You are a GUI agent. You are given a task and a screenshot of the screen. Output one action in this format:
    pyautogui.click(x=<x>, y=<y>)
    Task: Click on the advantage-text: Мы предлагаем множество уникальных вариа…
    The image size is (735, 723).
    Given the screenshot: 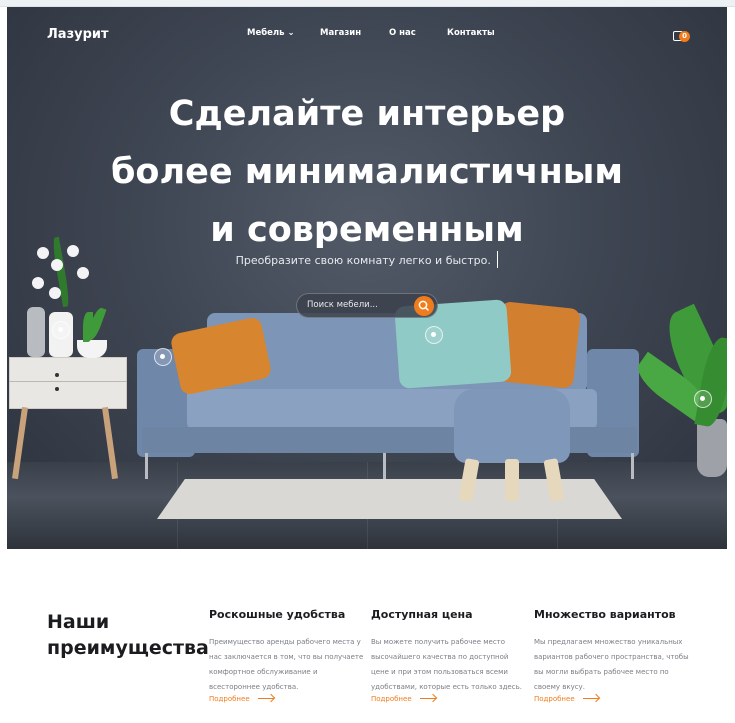 What is the action you would take?
    pyautogui.click(x=611, y=664)
    